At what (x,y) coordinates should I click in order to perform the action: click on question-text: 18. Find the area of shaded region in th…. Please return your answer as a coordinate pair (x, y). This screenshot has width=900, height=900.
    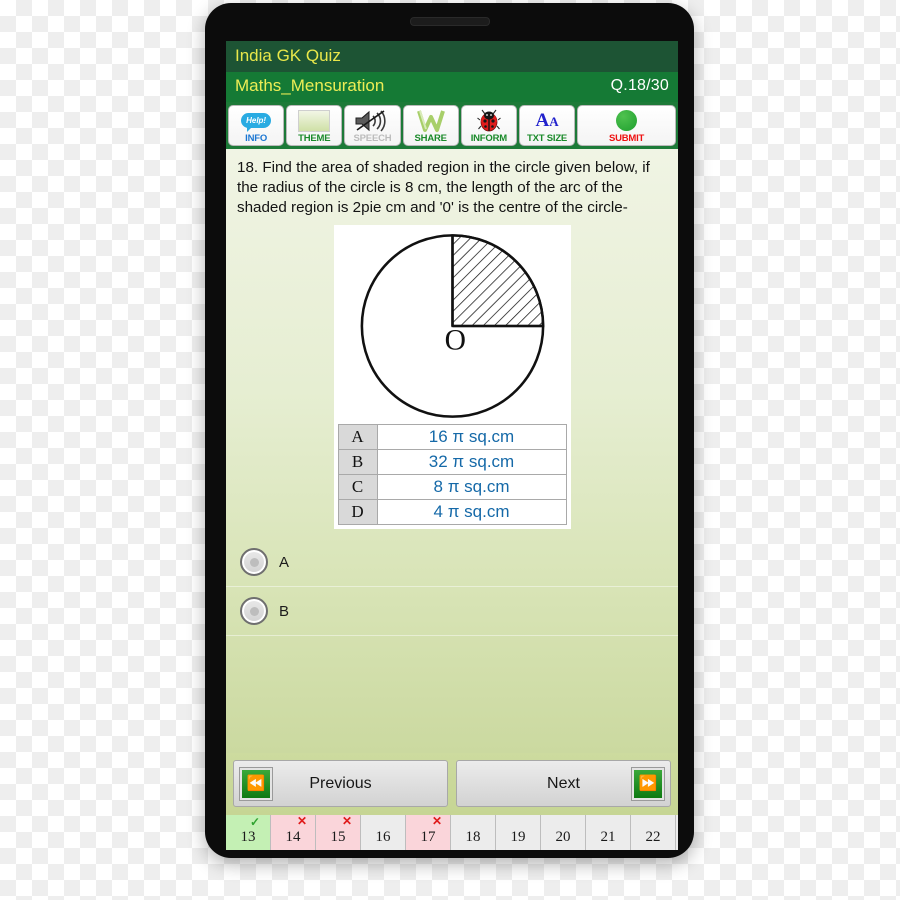
    Looking at the image, I should click on (443, 187).